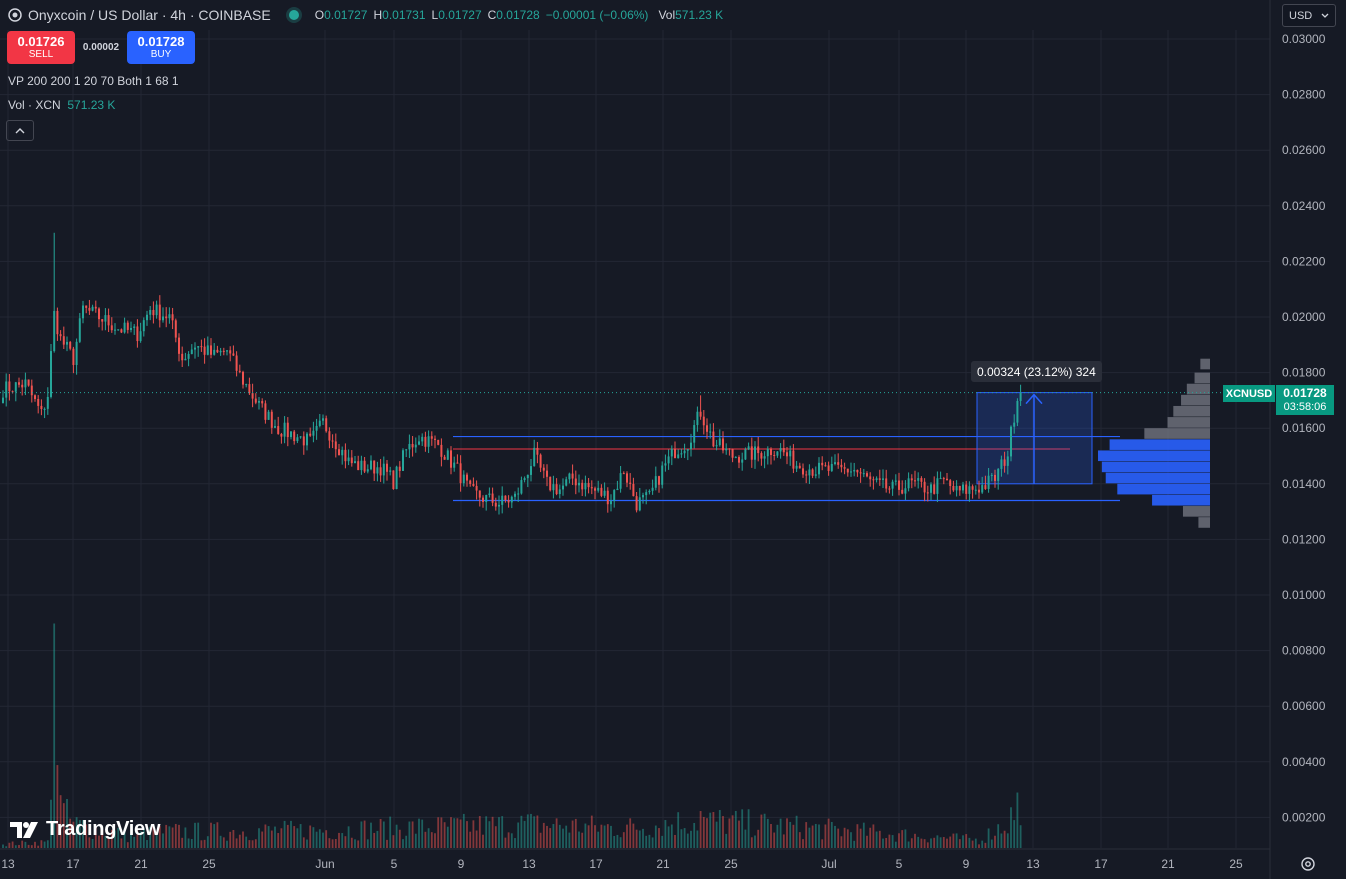  Describe the element at coordinates (1308, 864) in the screenshot. I see `settings-icon` at that location.